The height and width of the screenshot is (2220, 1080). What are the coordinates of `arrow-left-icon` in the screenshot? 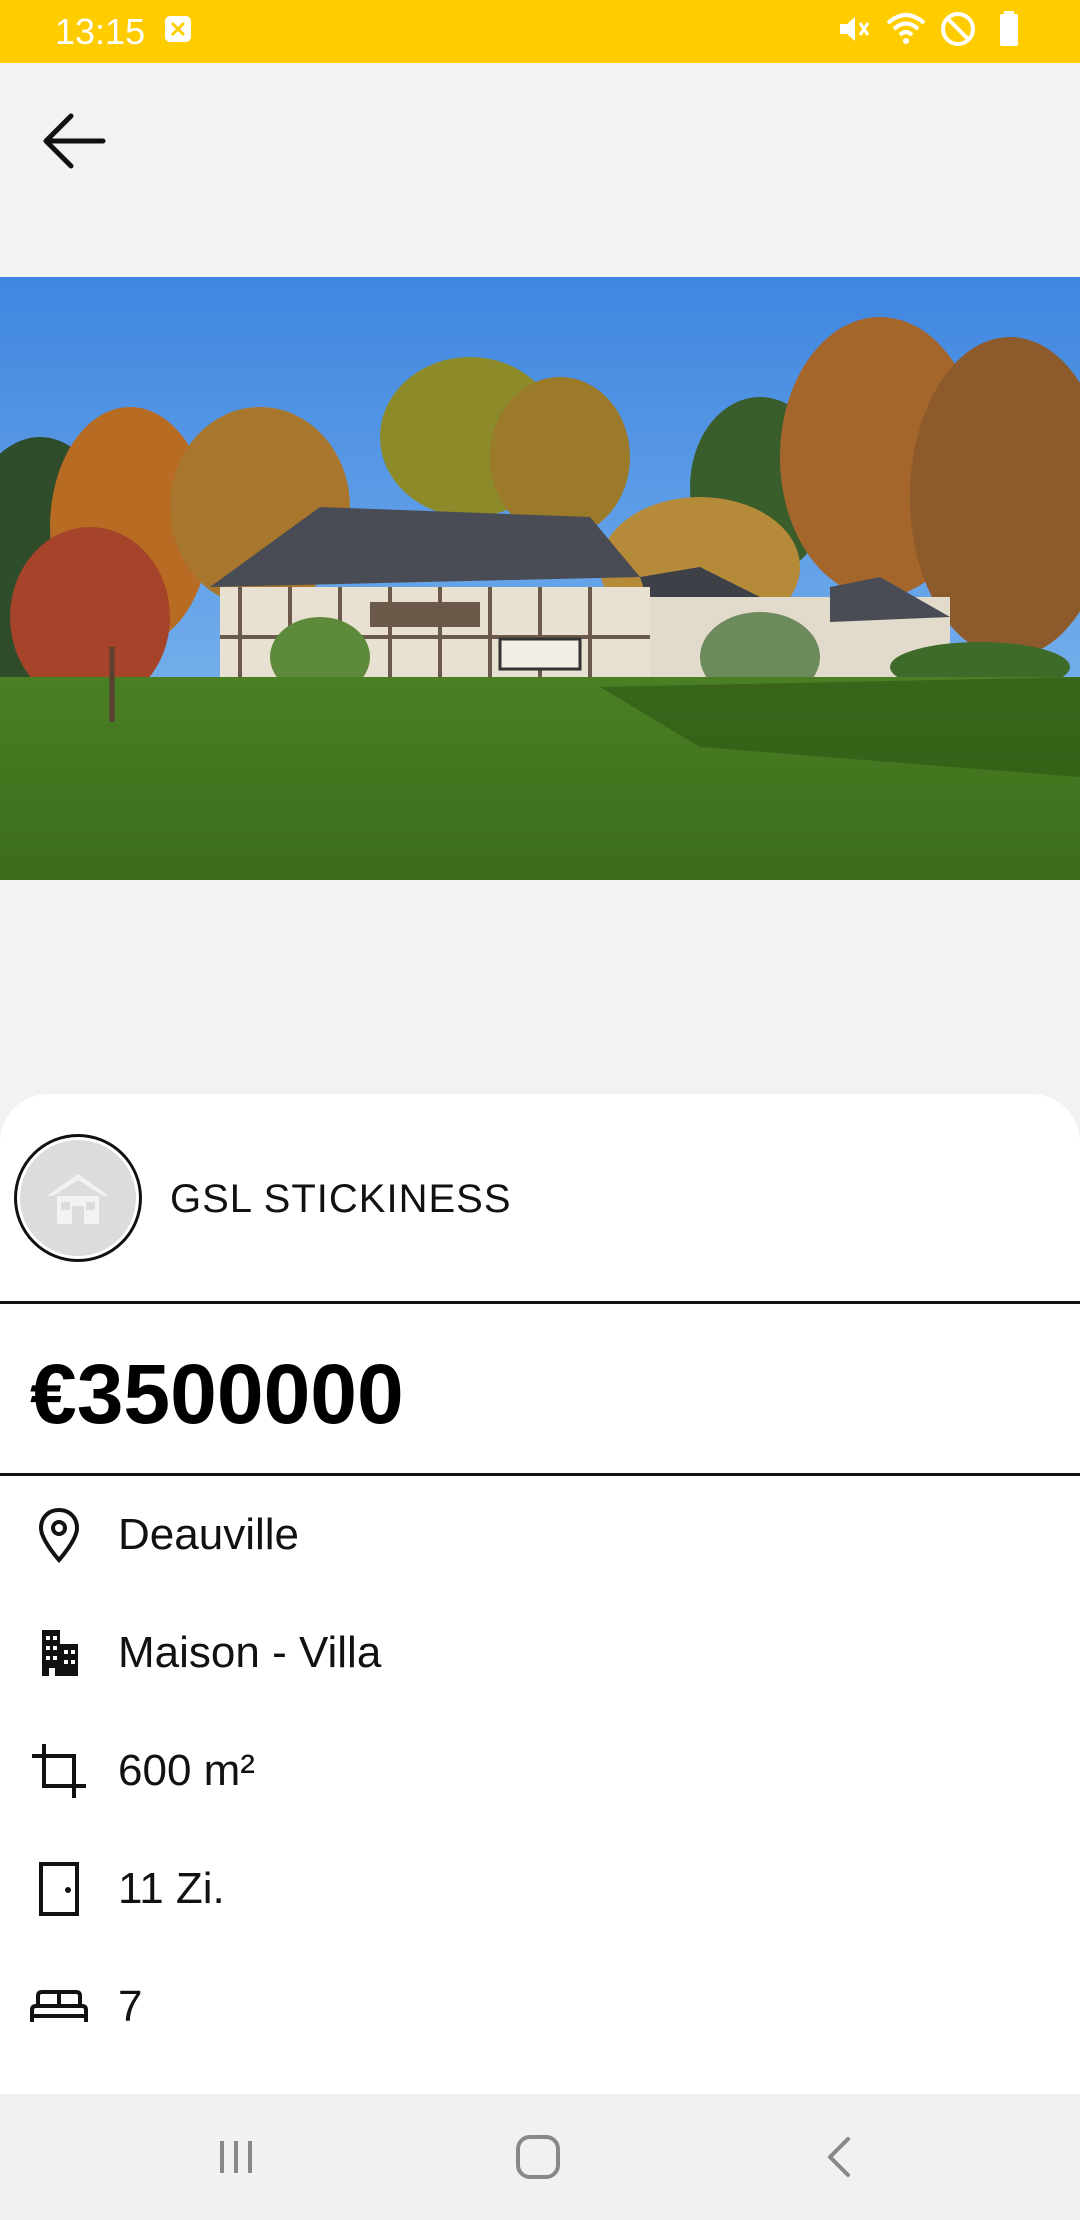 It's located at (74, 141).